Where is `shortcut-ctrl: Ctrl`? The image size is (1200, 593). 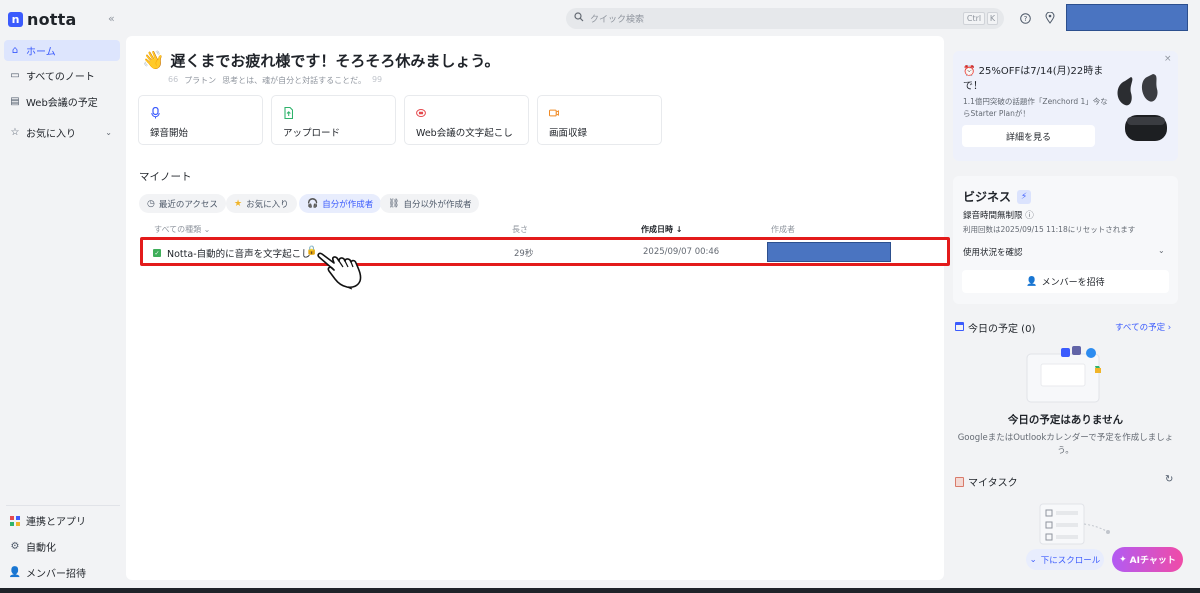 shortcut-ctrl: Ctrl is located at coordinates (974, 18).